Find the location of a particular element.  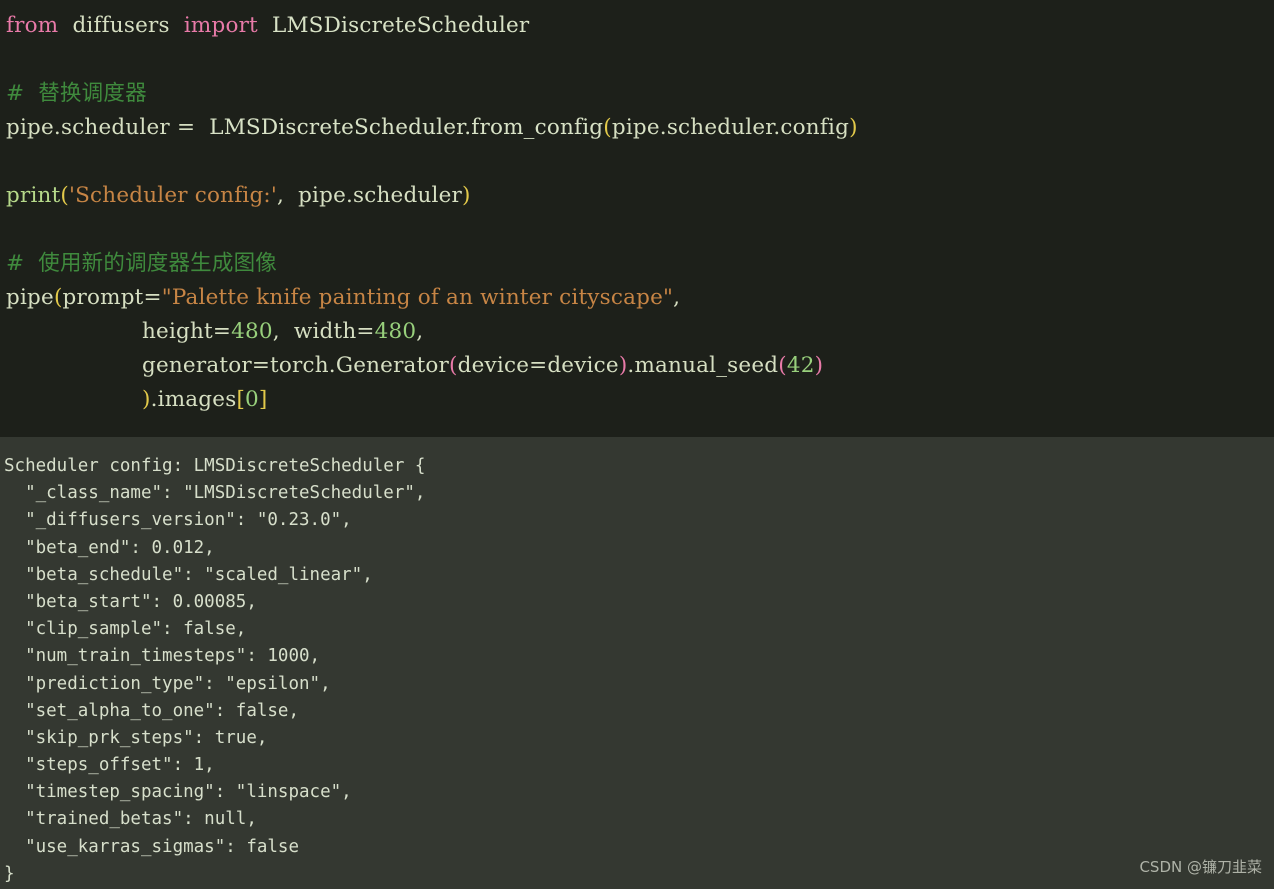

output-line: "_class_name": "LMSDiscreteScheduler", is located at coordinates (215, 493).